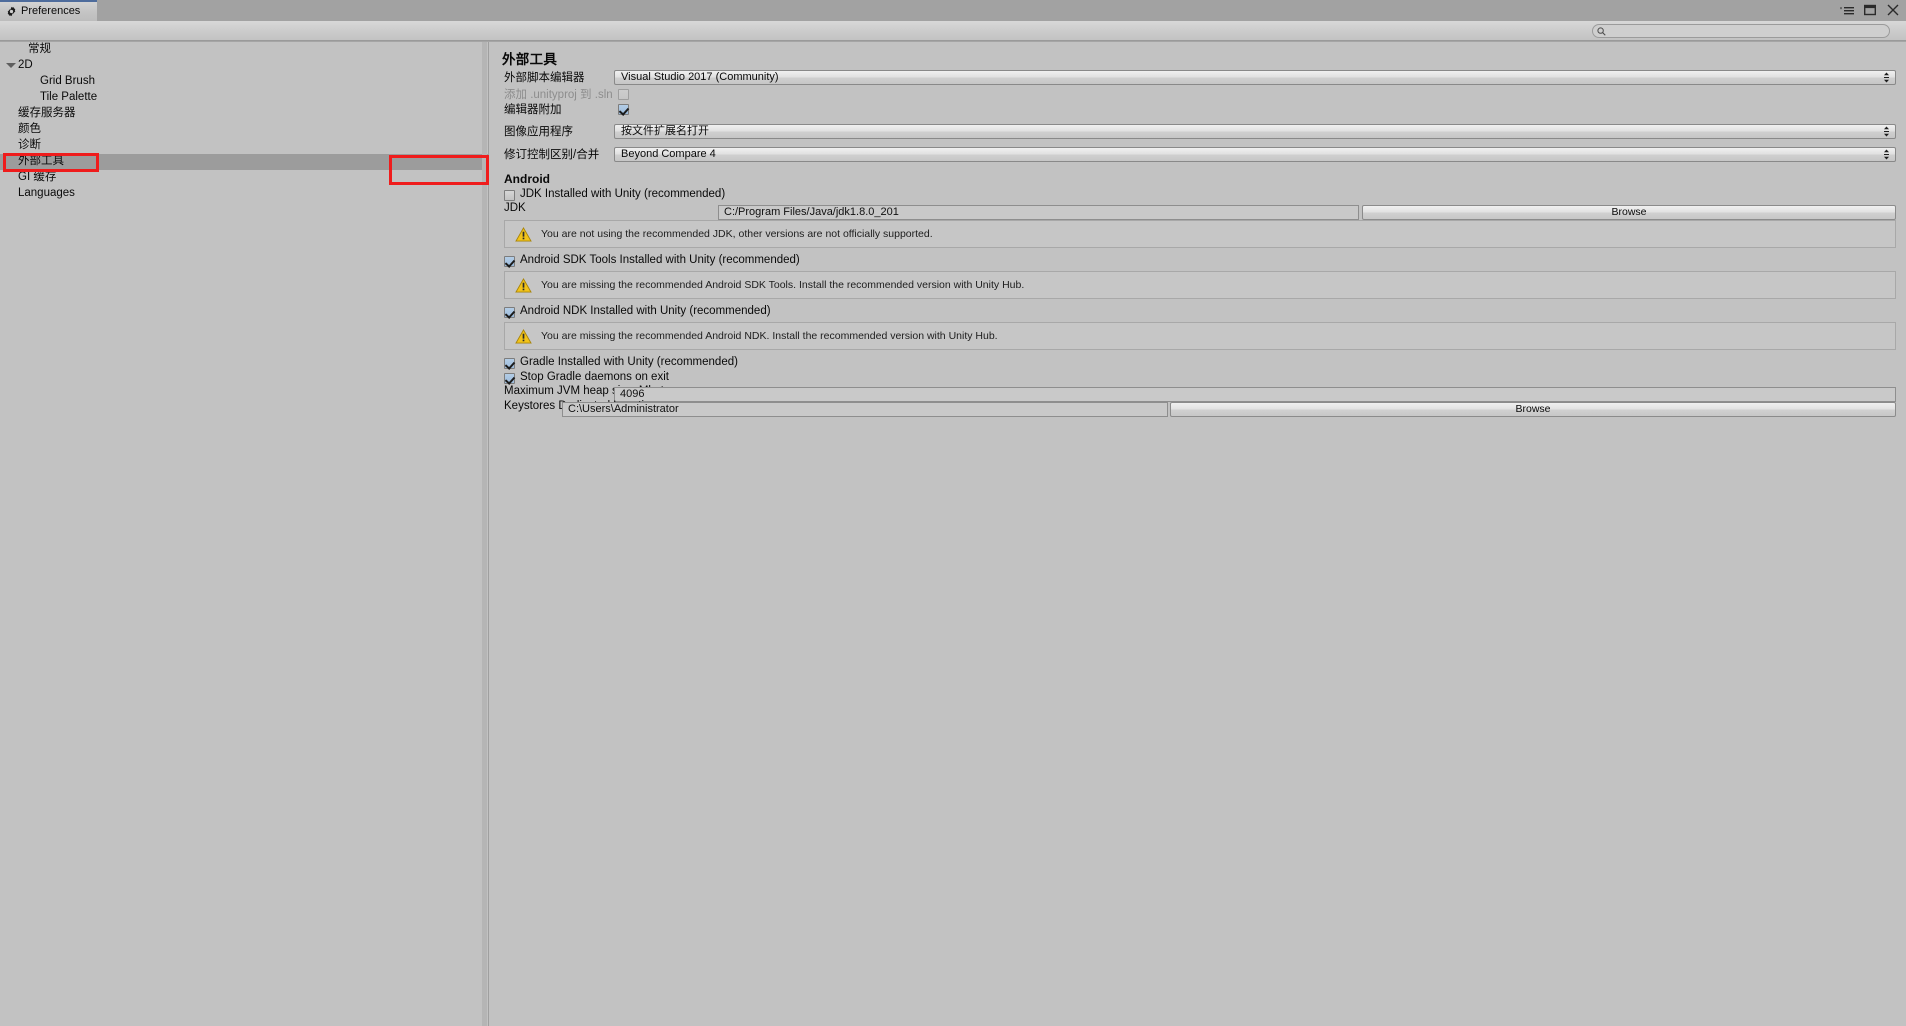 This screenshot has height=1026, width=1906. Describe the element at coordinates (244, 146) in the screenshot. I see `sidebar-item-diagnostics: 诊断` at that location.